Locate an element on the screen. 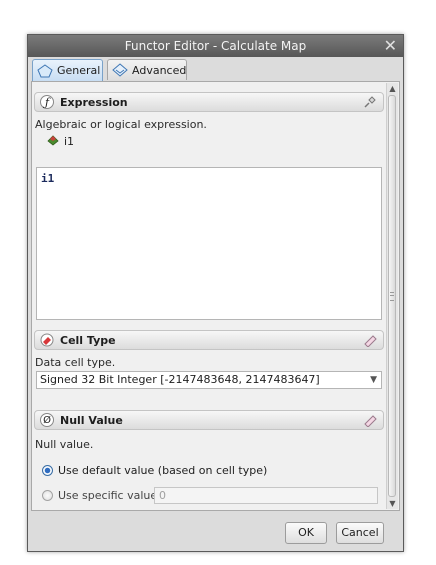  use-default-value-radio: Use default value (based on cell type) is located at coordinates (154, 470).